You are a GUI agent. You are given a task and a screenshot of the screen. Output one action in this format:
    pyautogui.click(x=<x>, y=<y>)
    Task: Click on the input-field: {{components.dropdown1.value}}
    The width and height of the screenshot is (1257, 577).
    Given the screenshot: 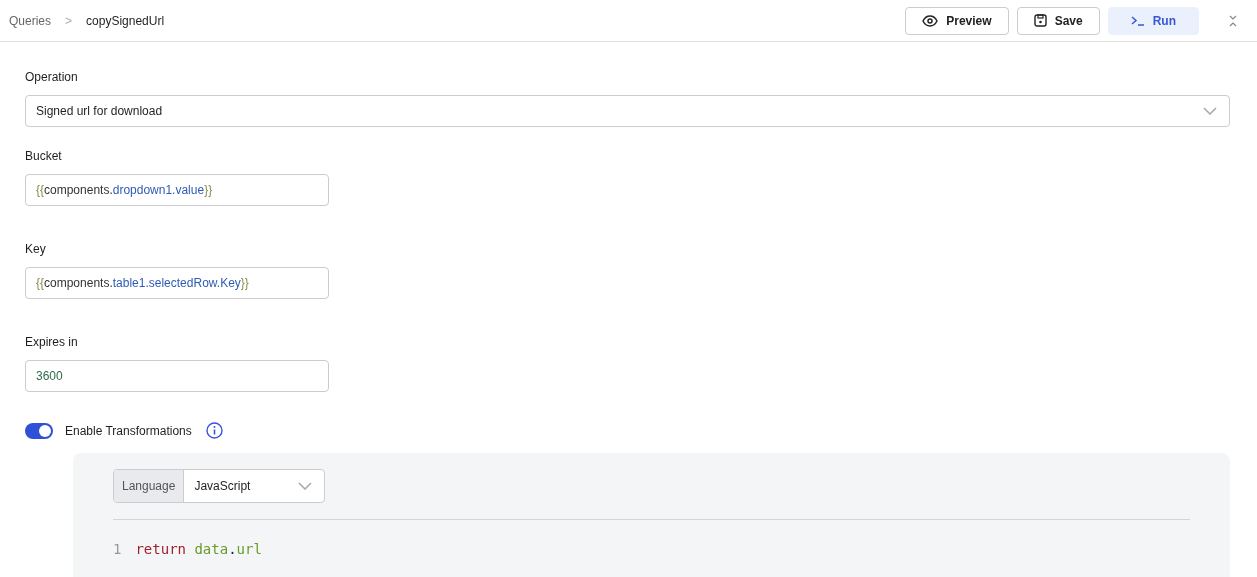 What is the action you would take?
    pyautogui.click(x=177, y=190)
    